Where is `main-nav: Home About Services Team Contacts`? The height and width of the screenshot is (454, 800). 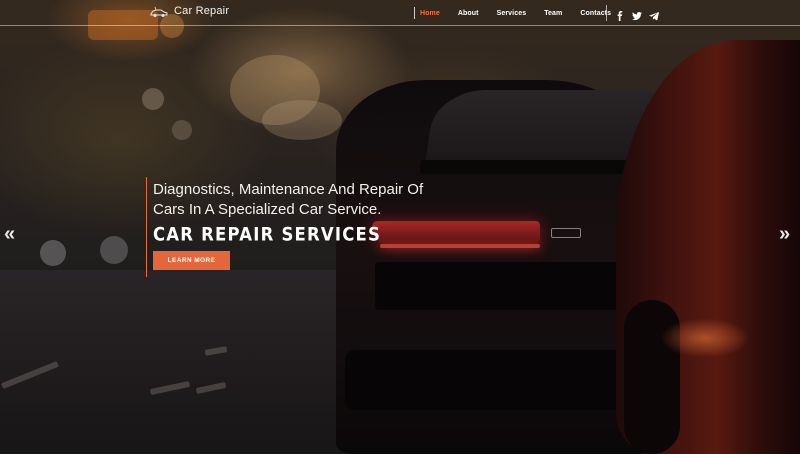
main-nav: Home About Services Team Contacts is located at coordinates (521, 13).